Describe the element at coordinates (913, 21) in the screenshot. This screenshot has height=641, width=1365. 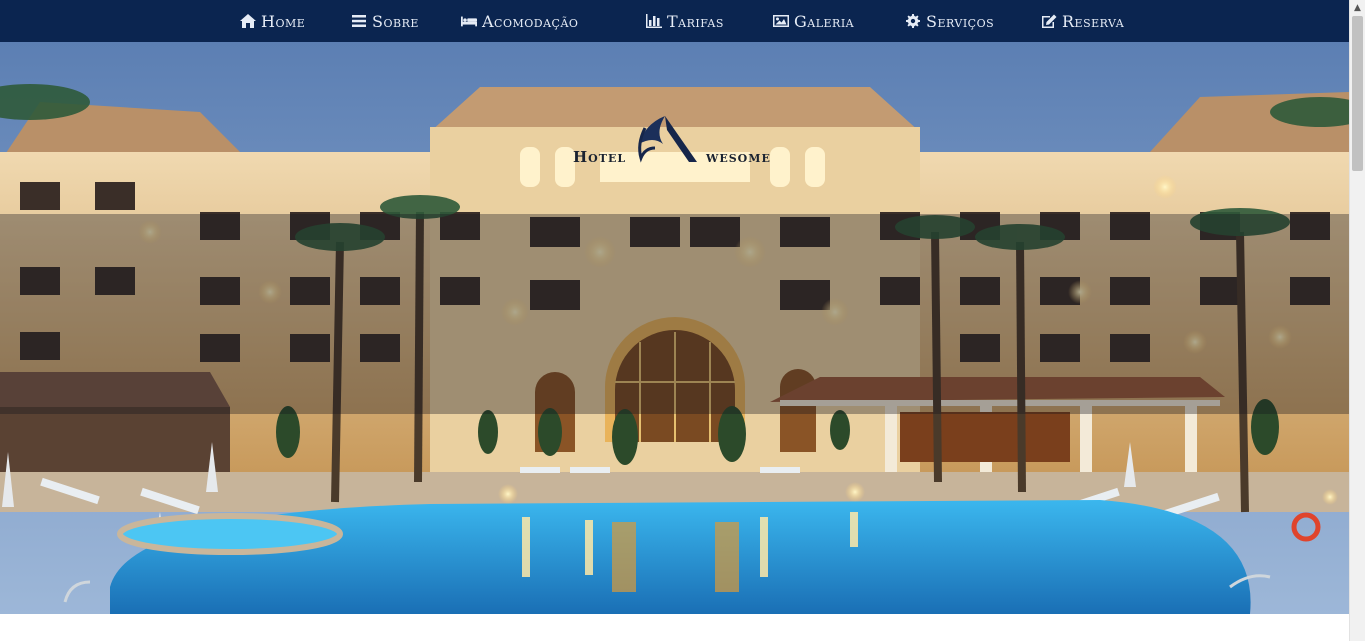
I see `gear-icon` at that location.